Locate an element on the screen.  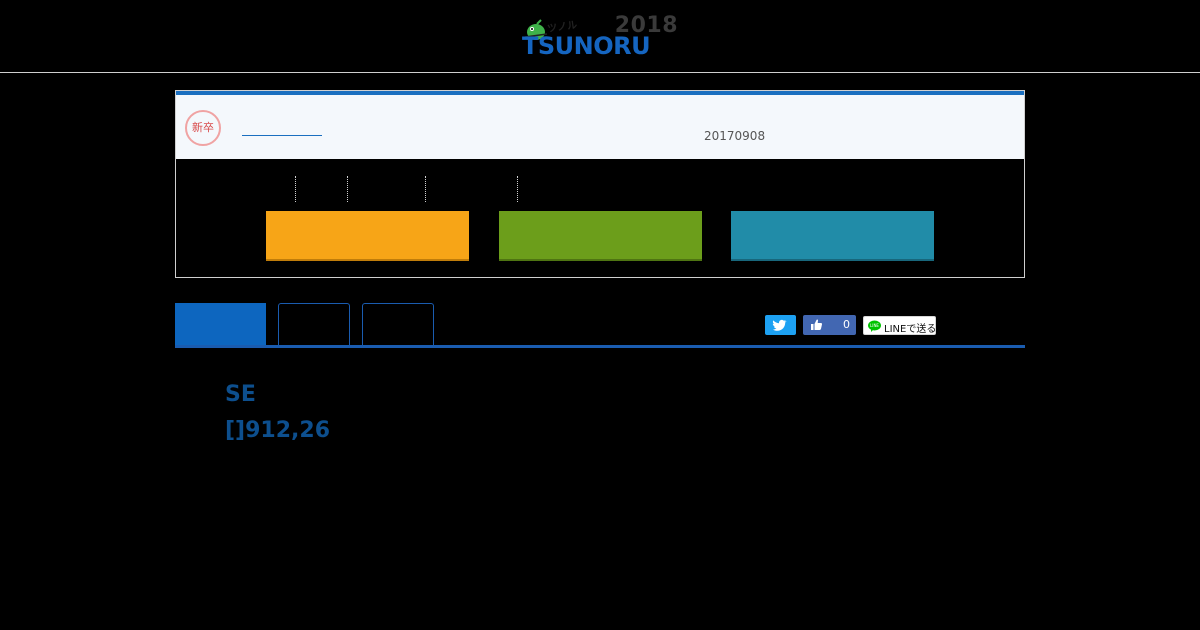
tab-third is located at coordinates (398, 324).